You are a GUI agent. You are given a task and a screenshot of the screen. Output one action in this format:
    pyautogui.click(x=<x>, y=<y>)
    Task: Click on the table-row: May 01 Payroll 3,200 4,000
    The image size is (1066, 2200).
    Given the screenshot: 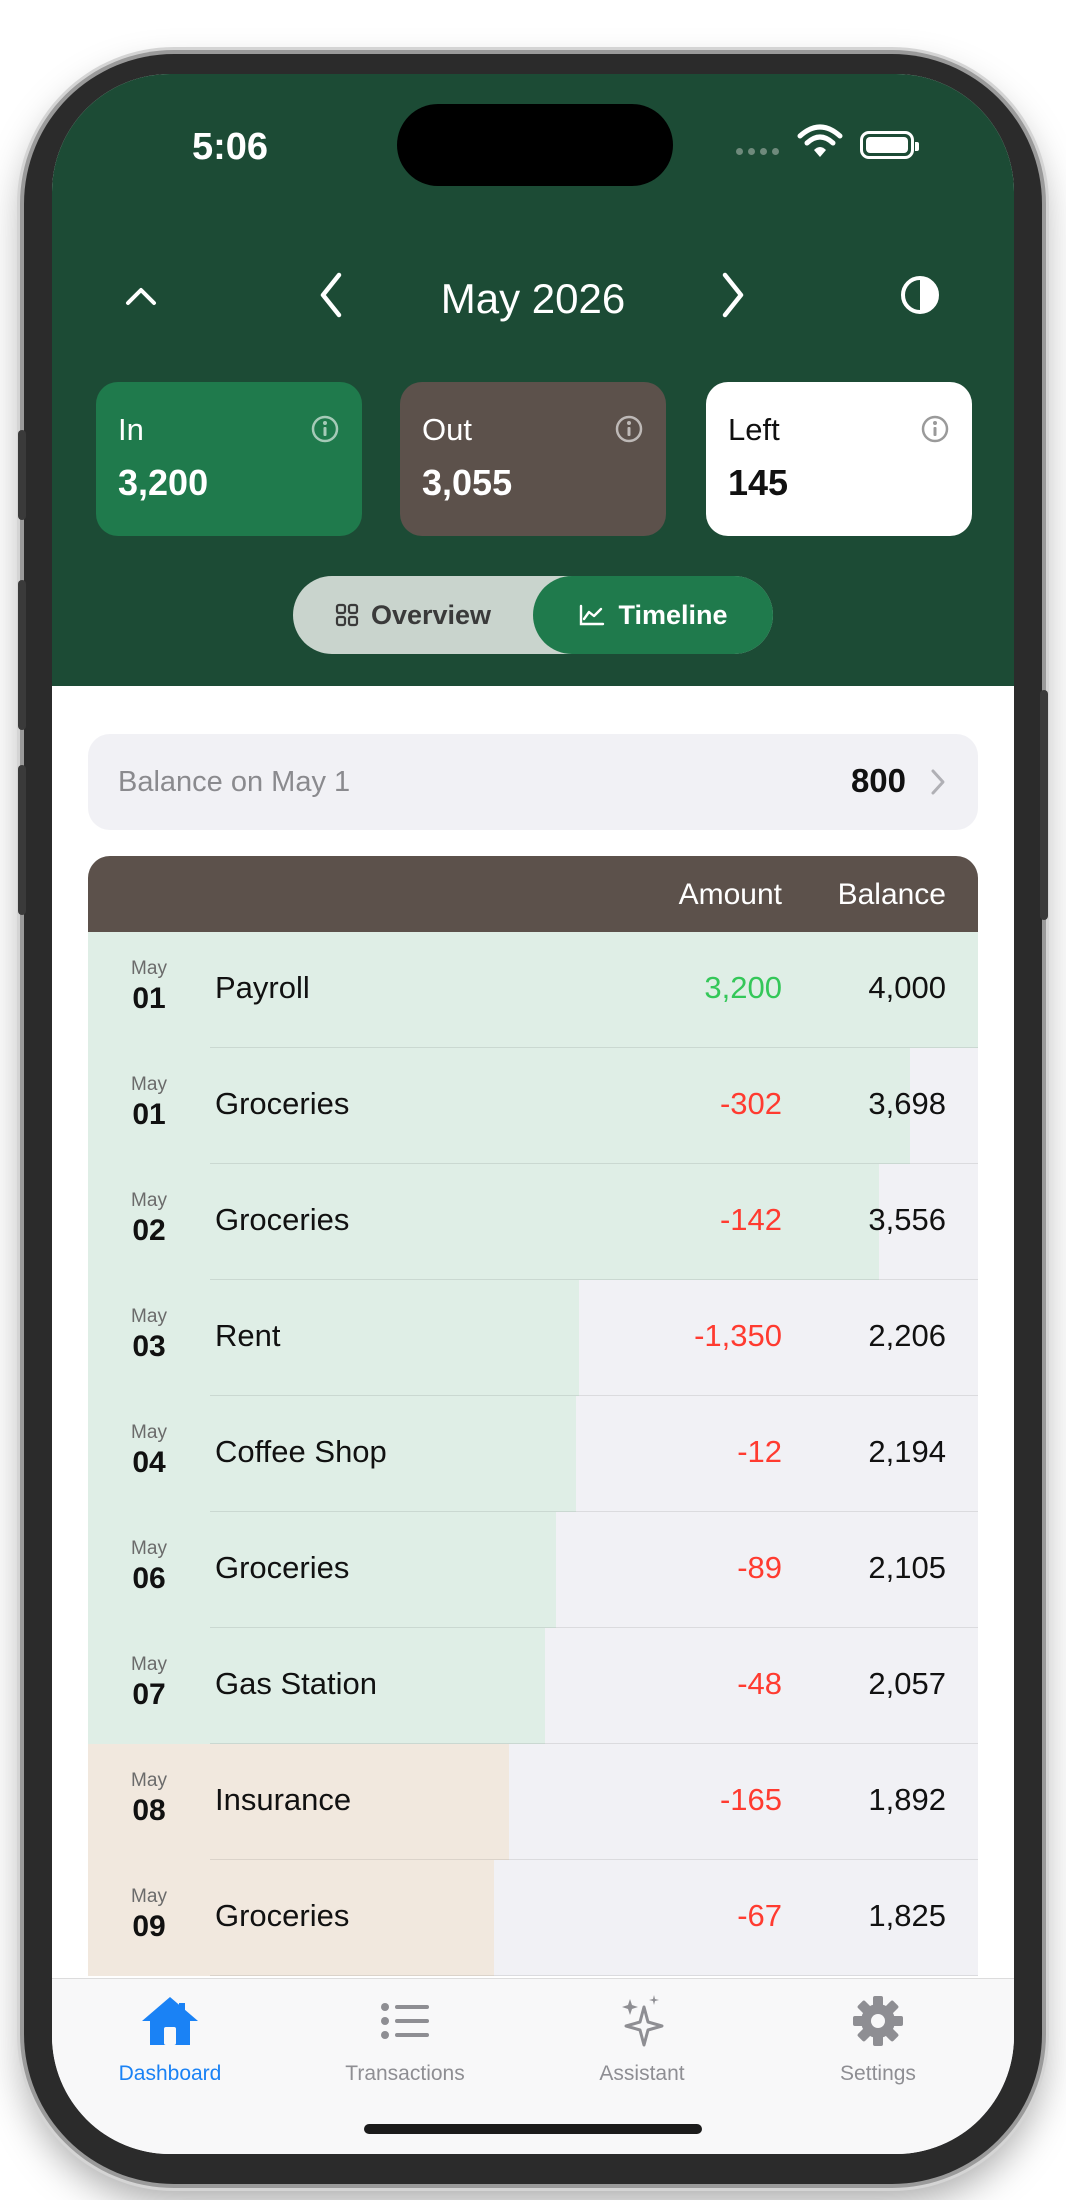 What is the action you would take?
    pyautogui.click(x=533, y=990)
    